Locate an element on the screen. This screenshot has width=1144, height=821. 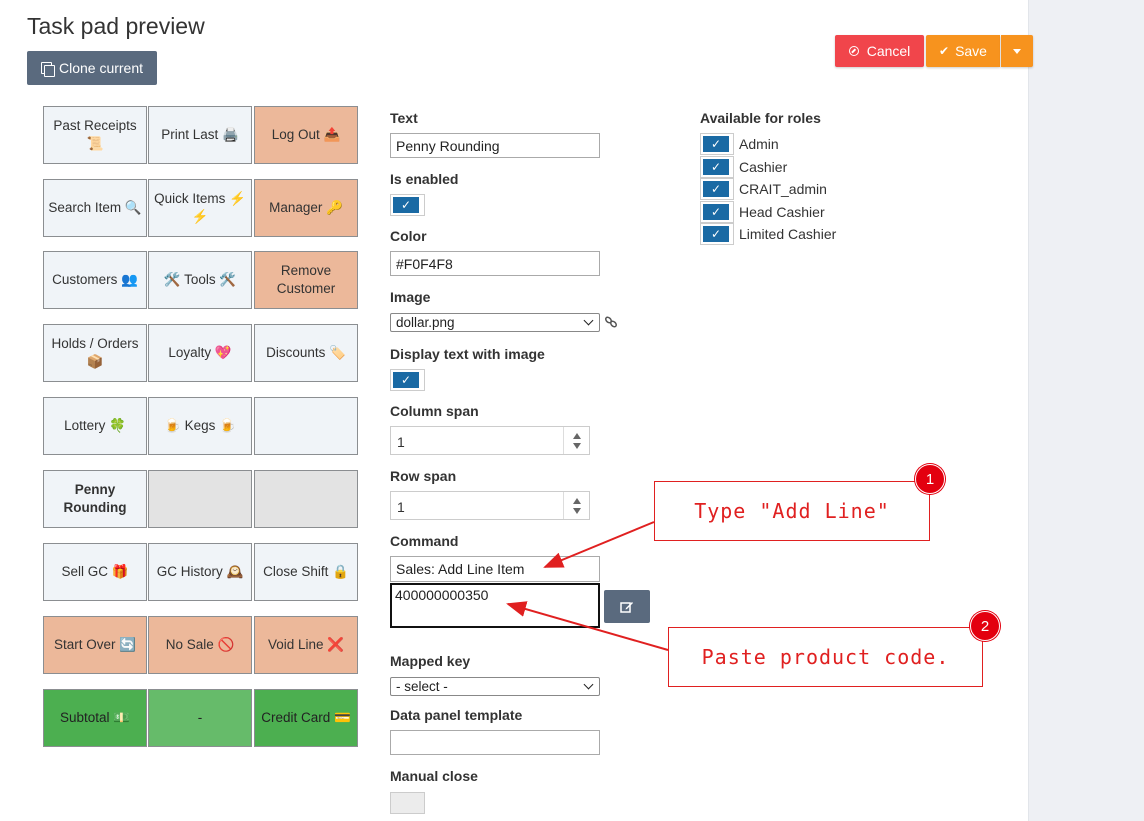
task-tile: 🍺 Kegs 🍺 is located at coordinates (200, 426).